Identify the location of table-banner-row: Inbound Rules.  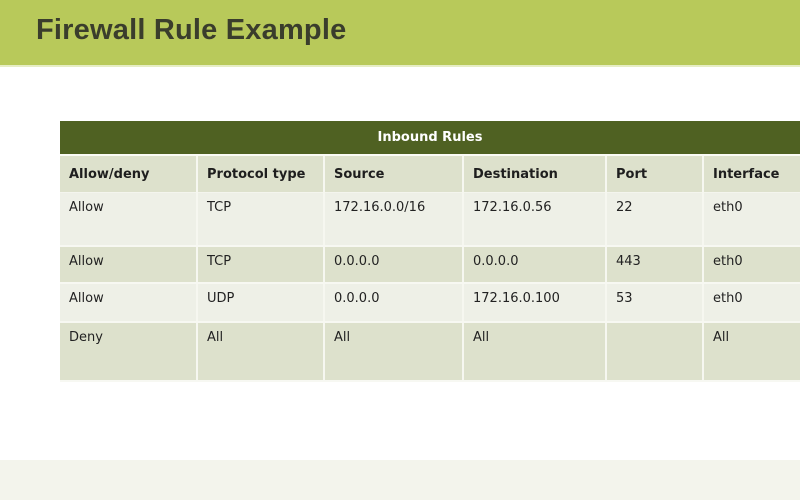
(430, 138).